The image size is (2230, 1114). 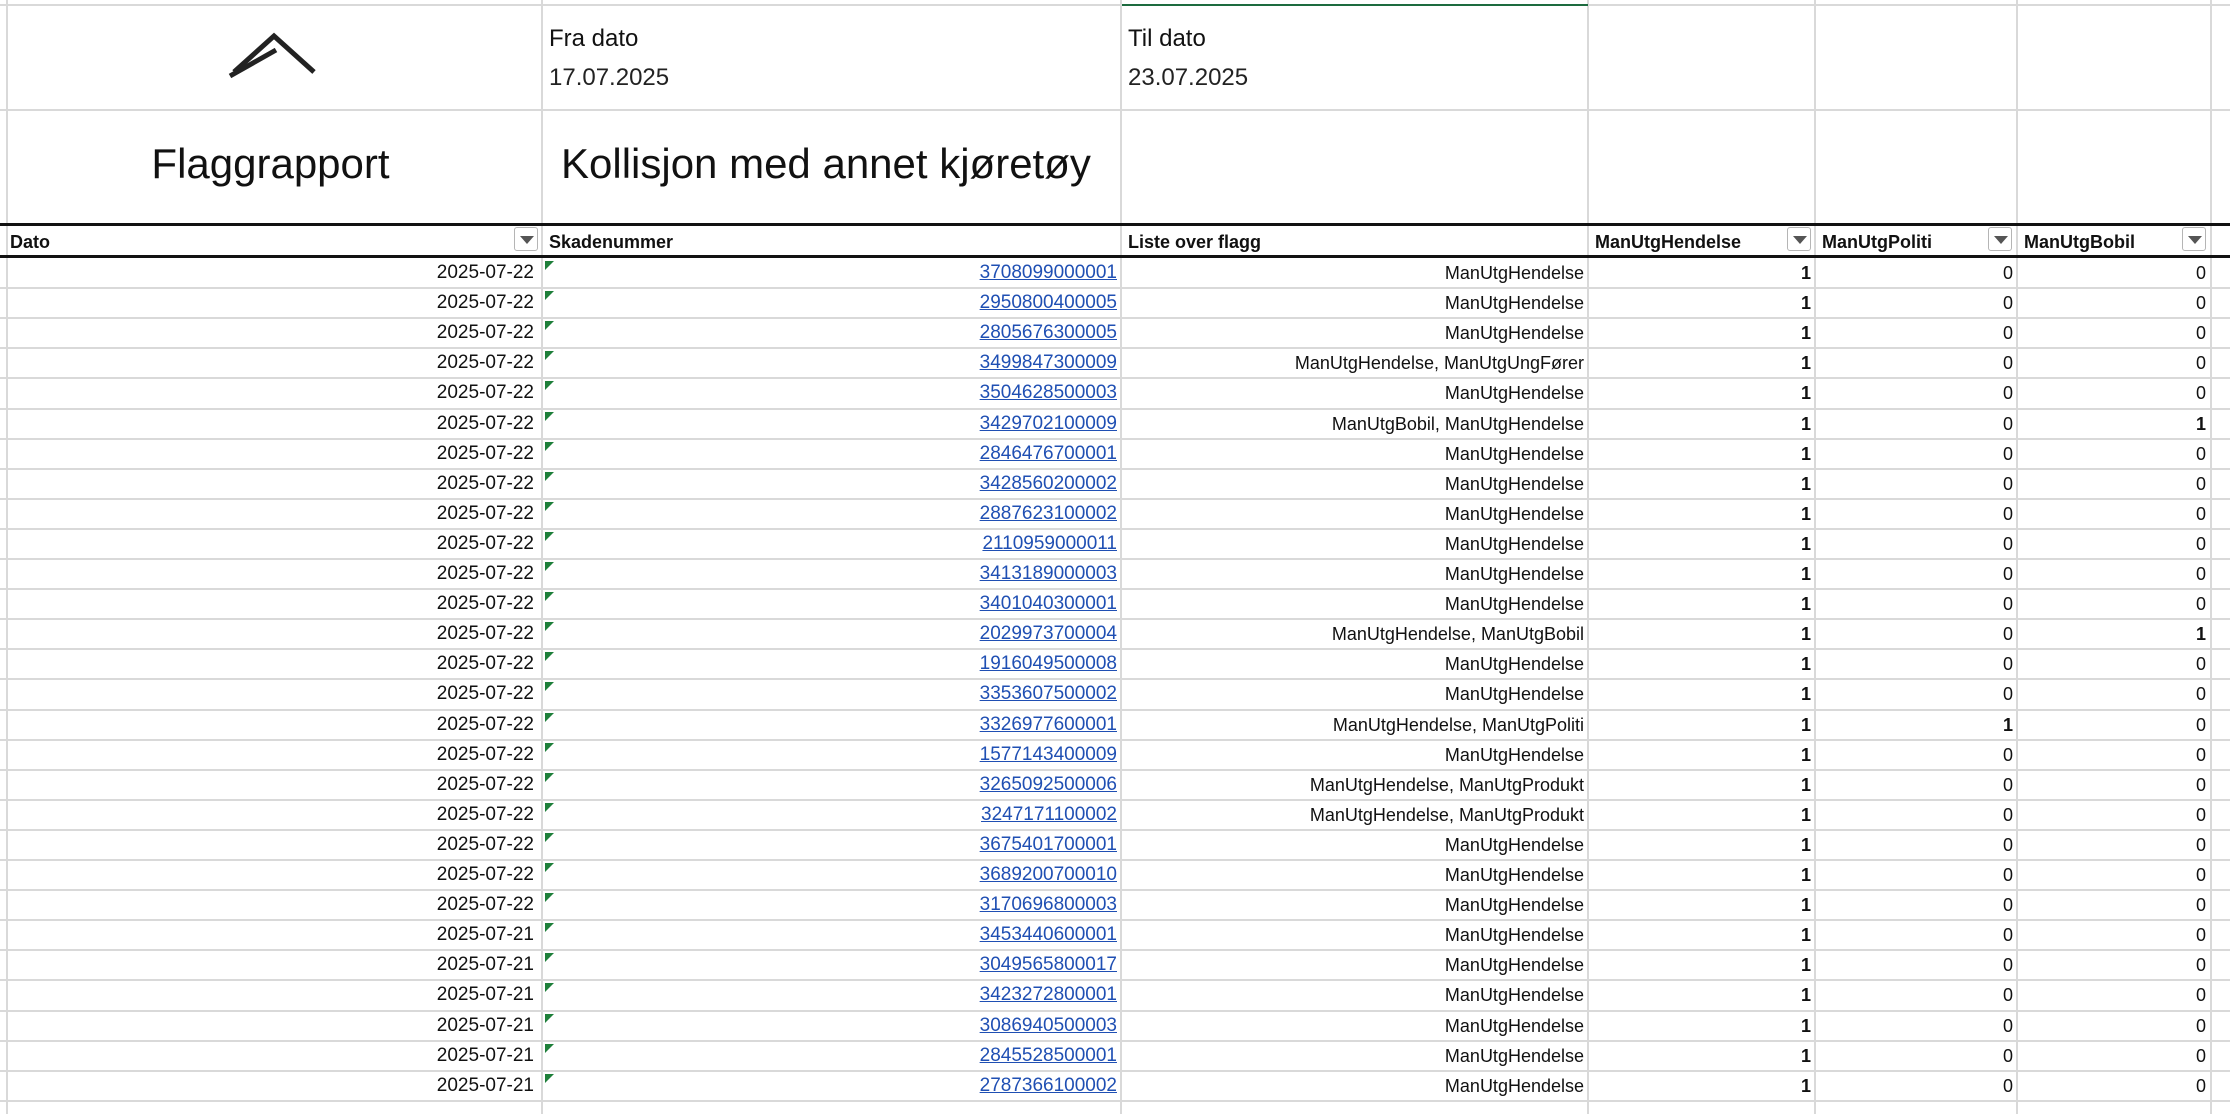 I want to click on cell-claim: 3401040300001, so click(x=830, y=604).